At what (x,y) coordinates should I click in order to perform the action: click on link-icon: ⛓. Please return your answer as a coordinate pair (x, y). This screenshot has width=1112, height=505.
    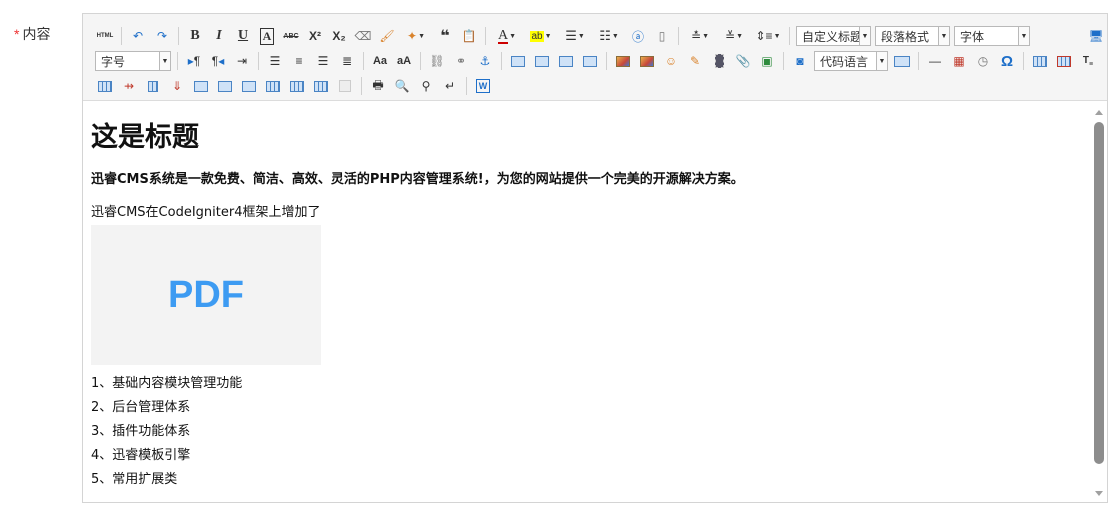
    Looking at the image, I should click on (437, 61).